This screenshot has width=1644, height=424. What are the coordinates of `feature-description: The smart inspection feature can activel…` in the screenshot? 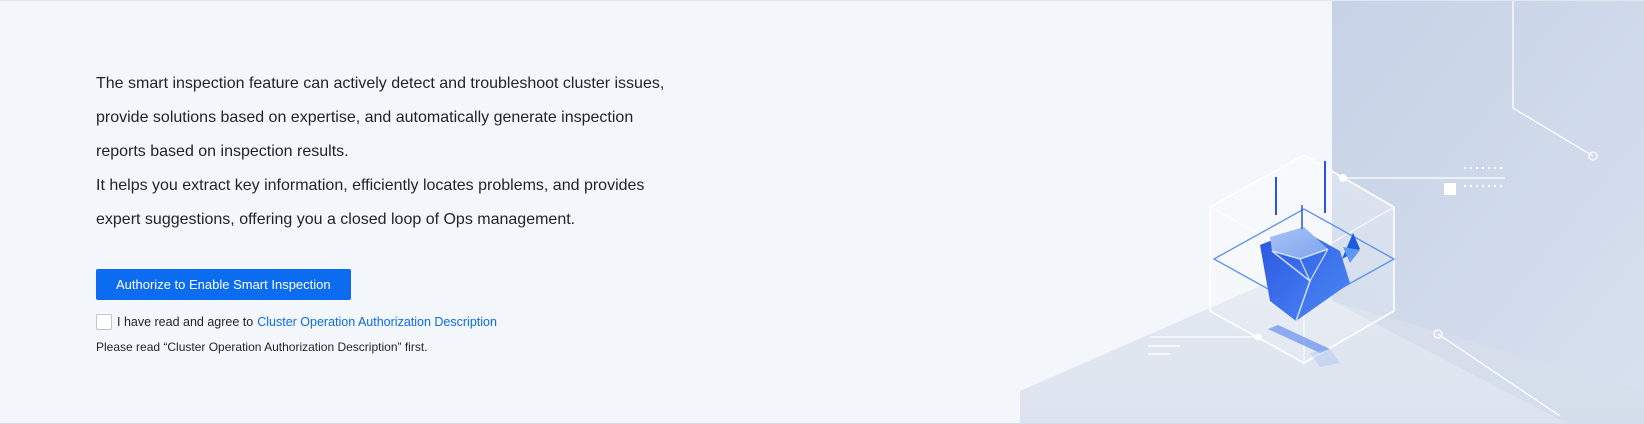 It's located at (396, 152).